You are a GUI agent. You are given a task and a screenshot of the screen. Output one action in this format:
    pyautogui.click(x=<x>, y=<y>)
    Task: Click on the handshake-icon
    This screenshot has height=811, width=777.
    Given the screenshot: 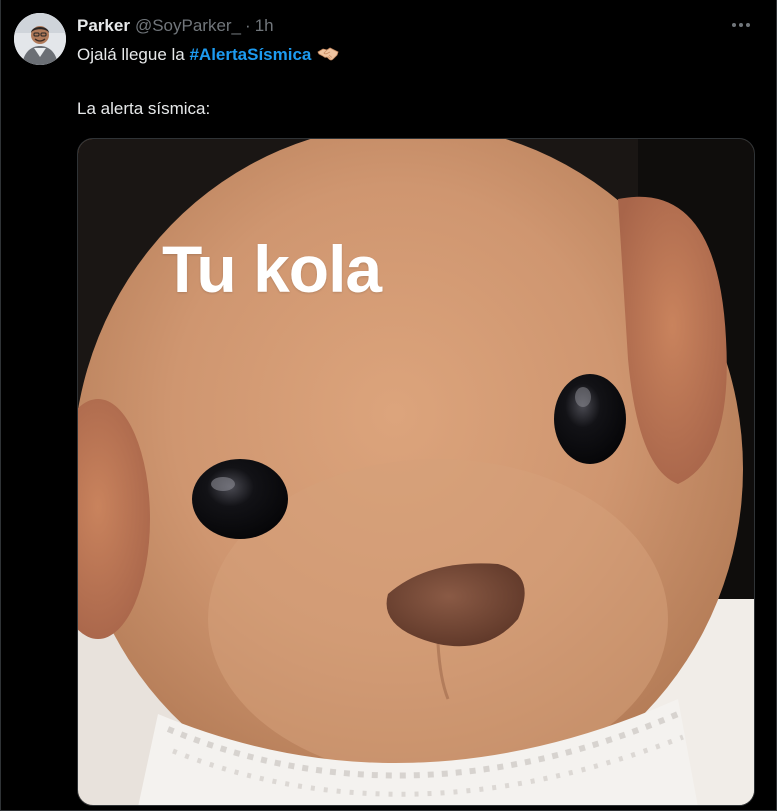 What is the action you would take?
    pyautogui.click(x=328, y=57)
    